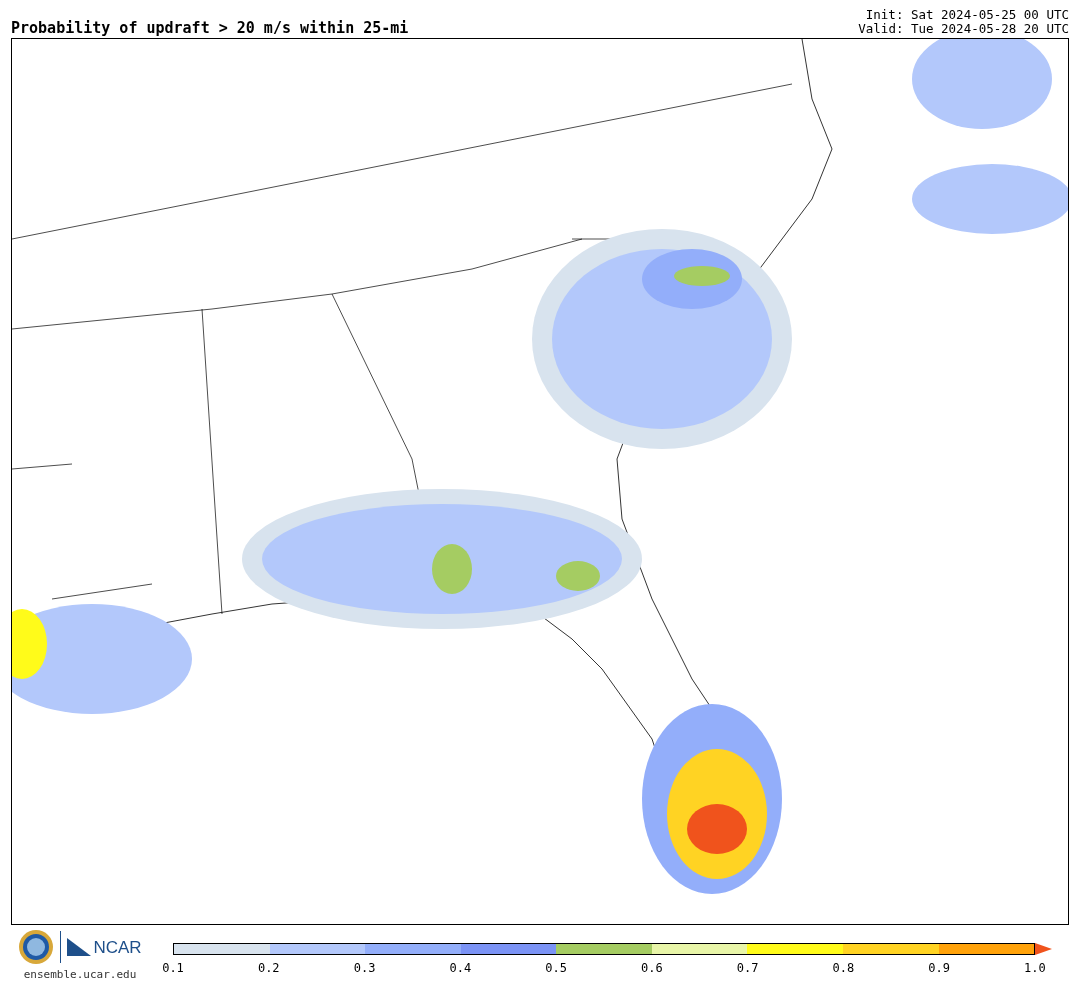 The width and height of the screenshot is (1080, 988). What do you see at coordinates (963, 29) in the screenshot?
I see `valid-time: Valid: Tue 2024-05-28 20 UTC` at bounding box center [963, 29].